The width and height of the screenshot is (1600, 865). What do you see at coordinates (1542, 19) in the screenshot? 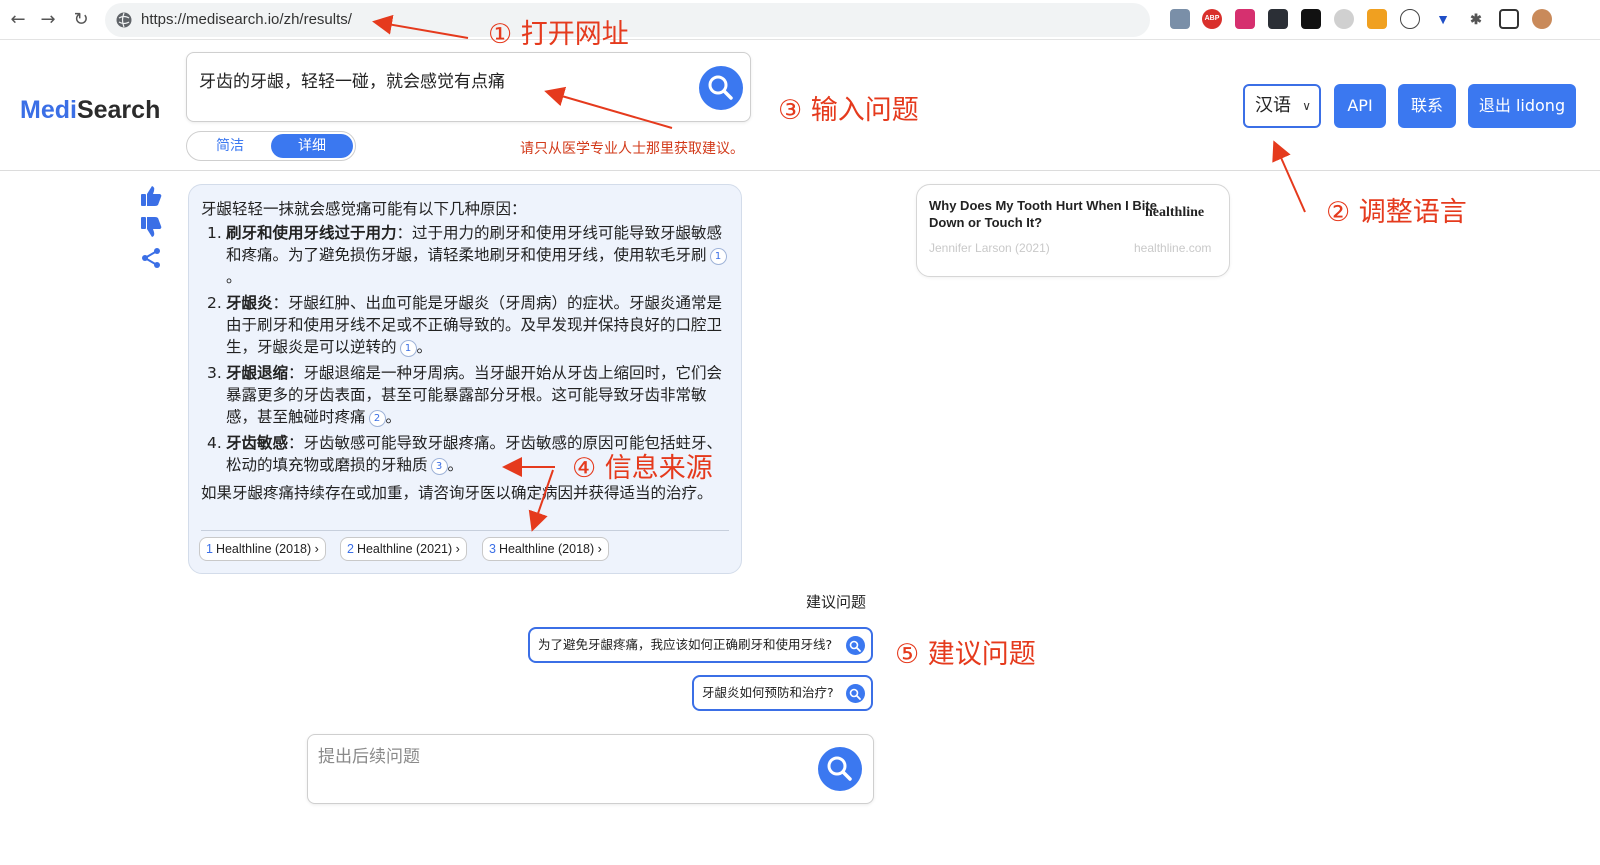
I see `avatar-icon` at bounding box center [1542, 19].